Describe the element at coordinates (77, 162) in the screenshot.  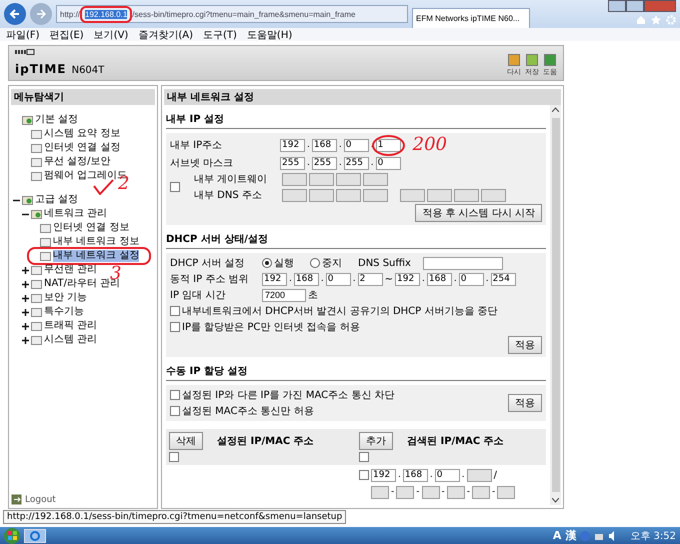
I see `menu-tree-item: 무선 설정/보안` at that location.